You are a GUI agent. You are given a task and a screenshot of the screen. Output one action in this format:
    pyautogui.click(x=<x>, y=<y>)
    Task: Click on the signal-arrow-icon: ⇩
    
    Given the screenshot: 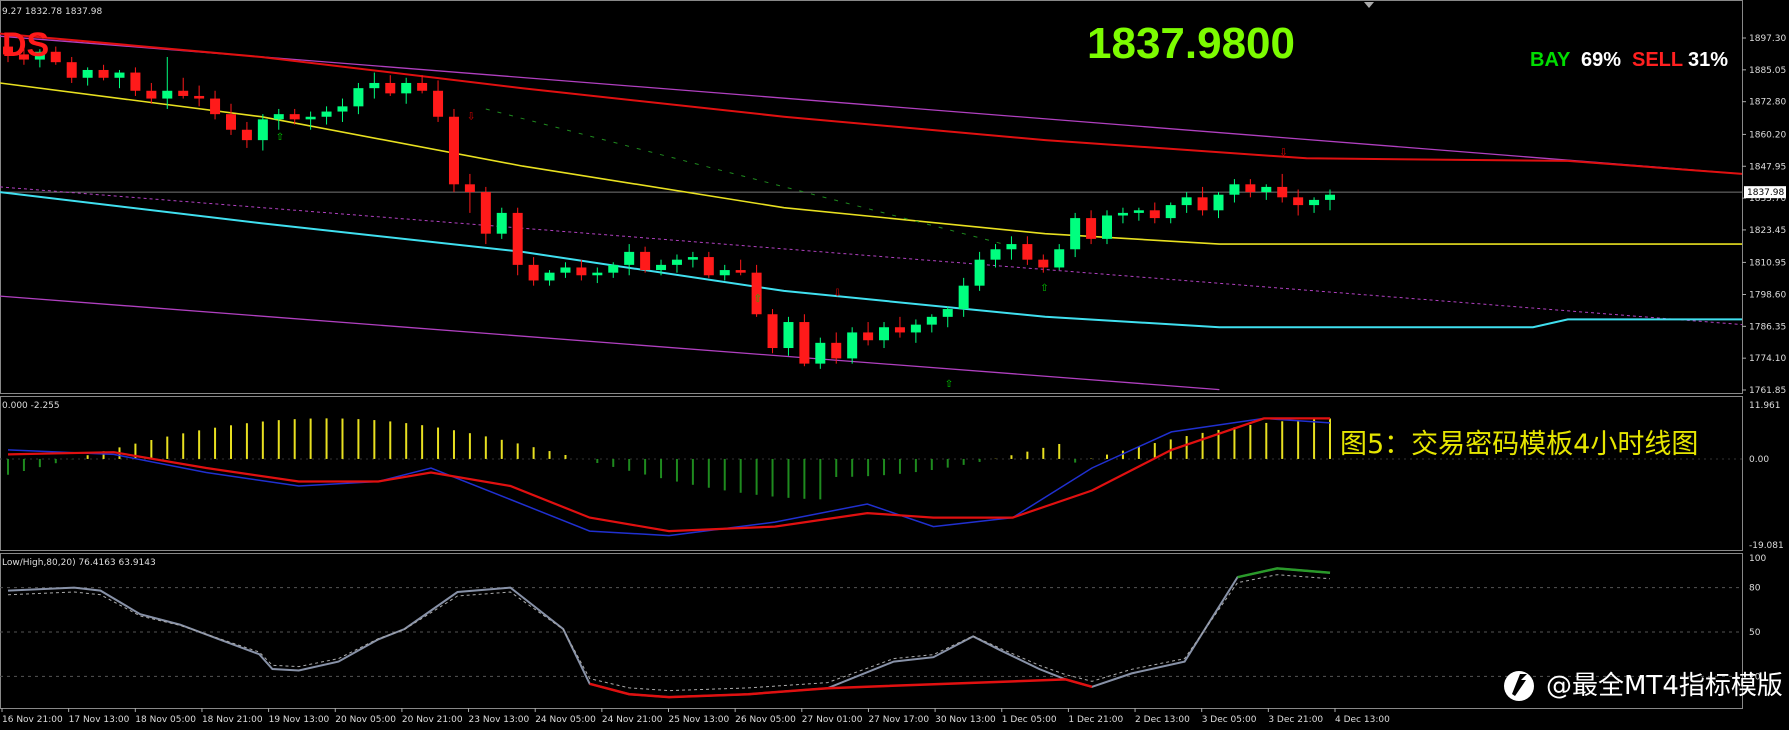 What is the action you would take?
    pyautogui.click(x=1283, y=153)
    